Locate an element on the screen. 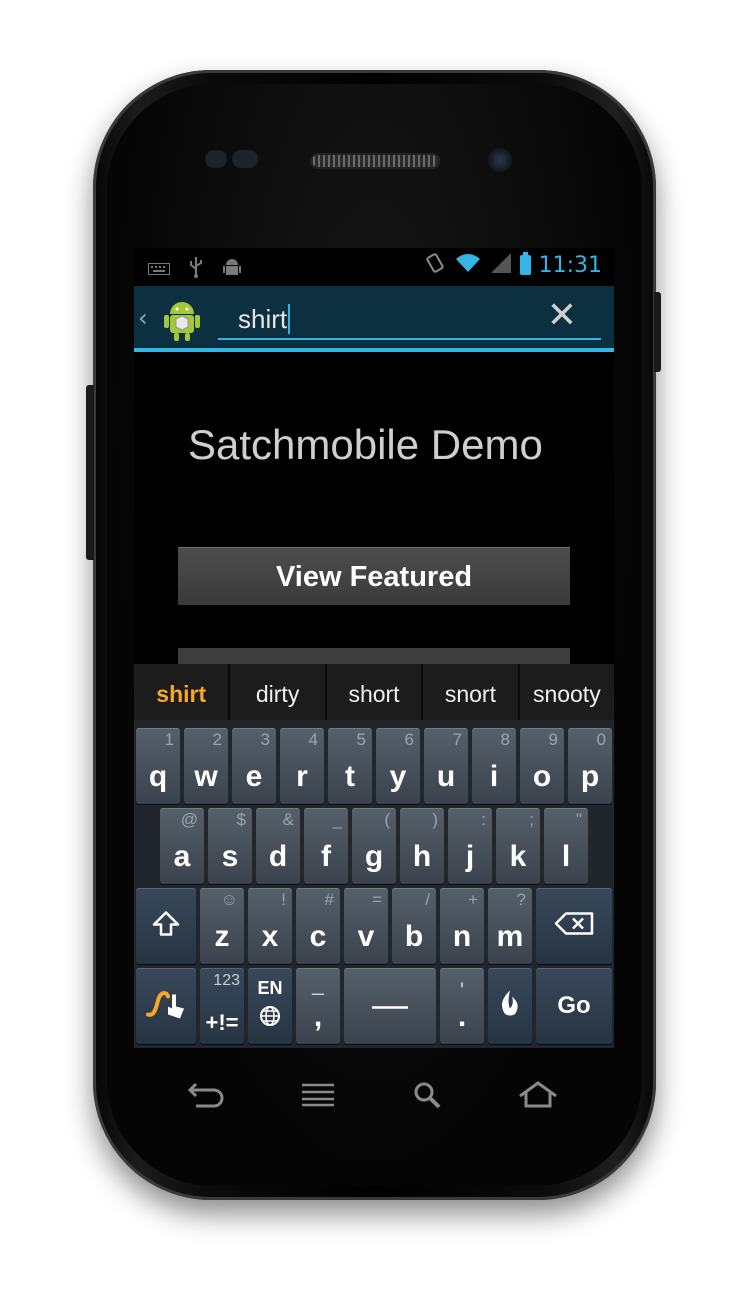 Image resolution: width=749 pixels, height=1308 pixels. comma-key: – , is located at coordinates (318, 1006).